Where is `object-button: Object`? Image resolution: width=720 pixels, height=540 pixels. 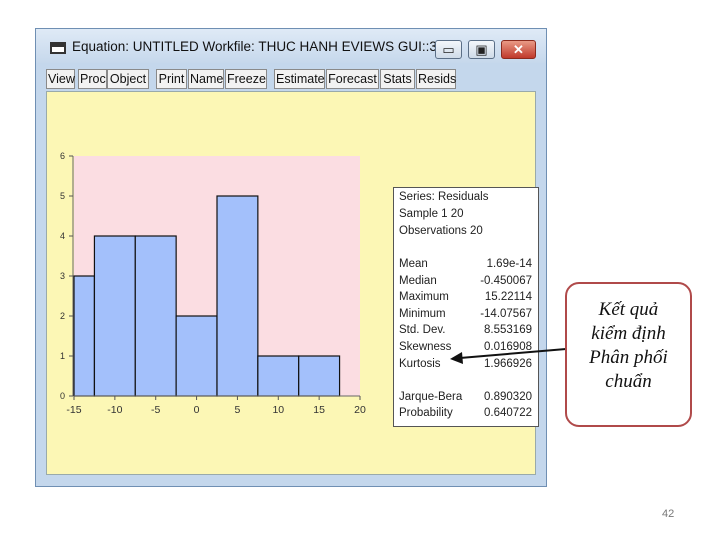
object-button: Object is located at coordinates (128, 79).